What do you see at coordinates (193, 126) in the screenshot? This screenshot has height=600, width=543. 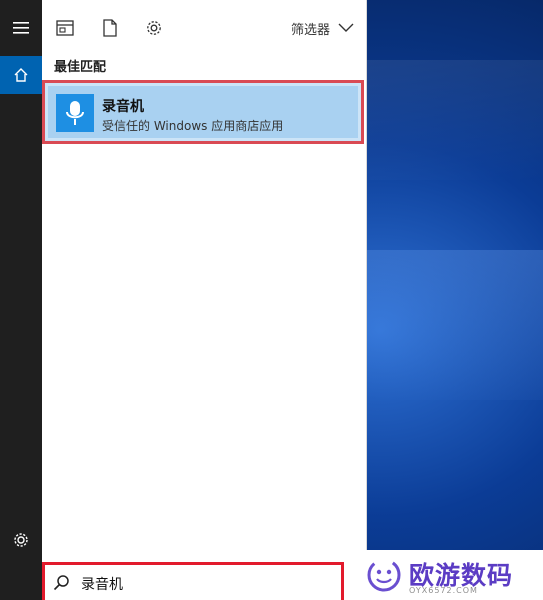 I see `result-app-subtitle: 受信任的 Windows 应用商店应用` at bounding box center [193, 126].